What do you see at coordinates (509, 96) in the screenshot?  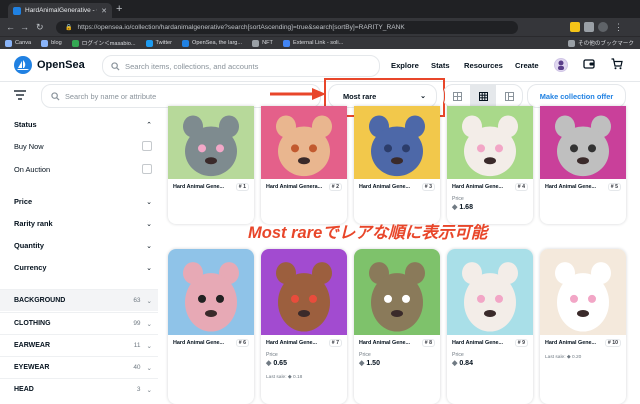 I see `list-view-icon` at bounding box center [509, 96].